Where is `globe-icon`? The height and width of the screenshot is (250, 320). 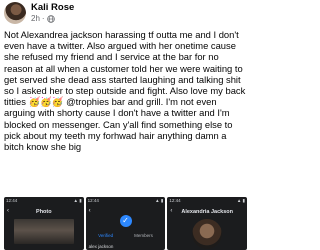
globe-icon is located at coordinates (50, 18).